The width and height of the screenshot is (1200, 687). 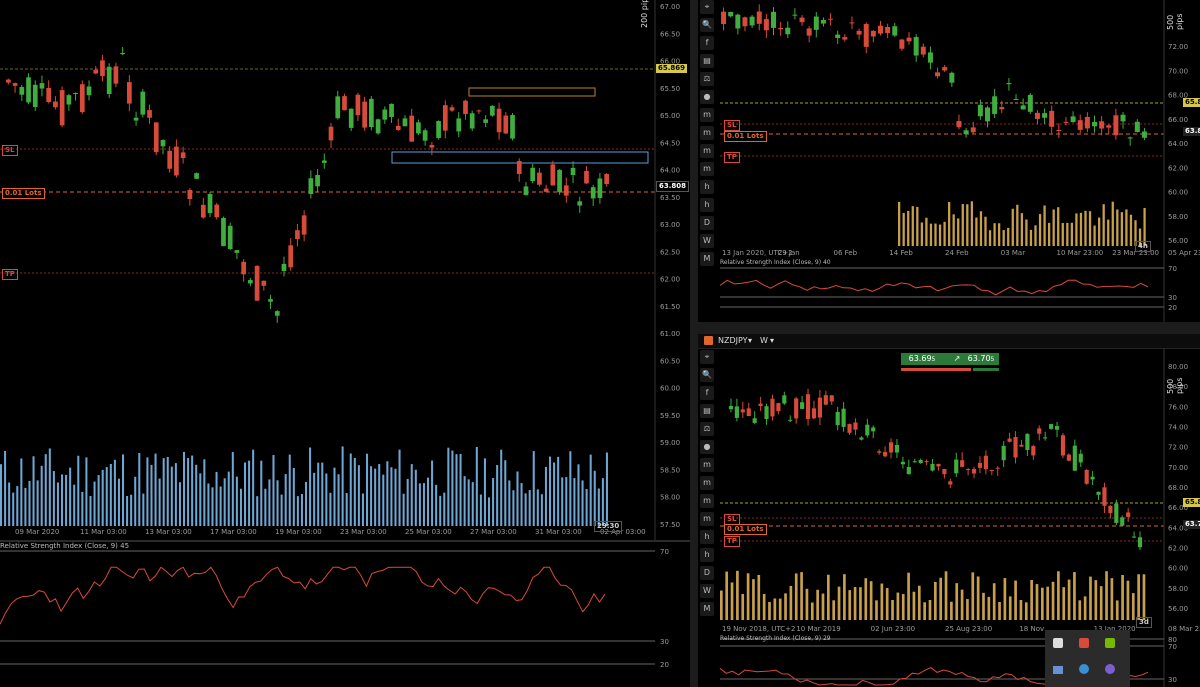 What do you see at coordinates (1178, 120) in the screenshot?
I see `tr-price-tick: 66.00` at bounding box center [1178, 120].